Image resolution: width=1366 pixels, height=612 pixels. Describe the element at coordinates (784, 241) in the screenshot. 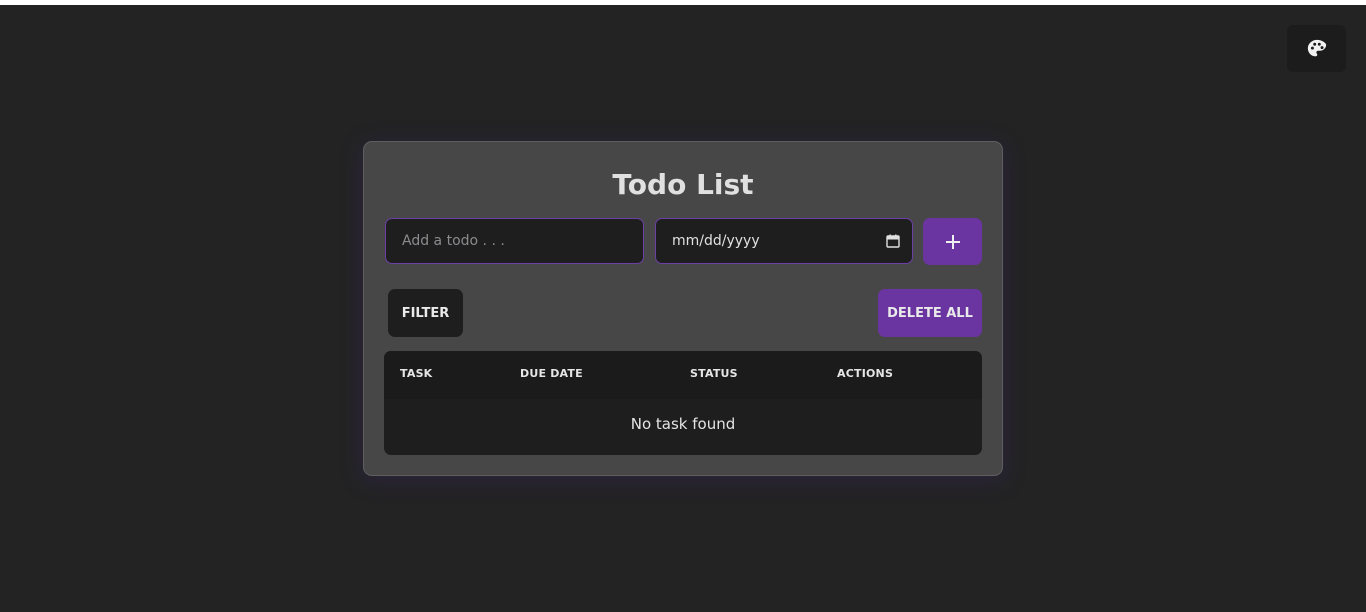

I see `due-date-input: mm/dd/yyyy` at that location.